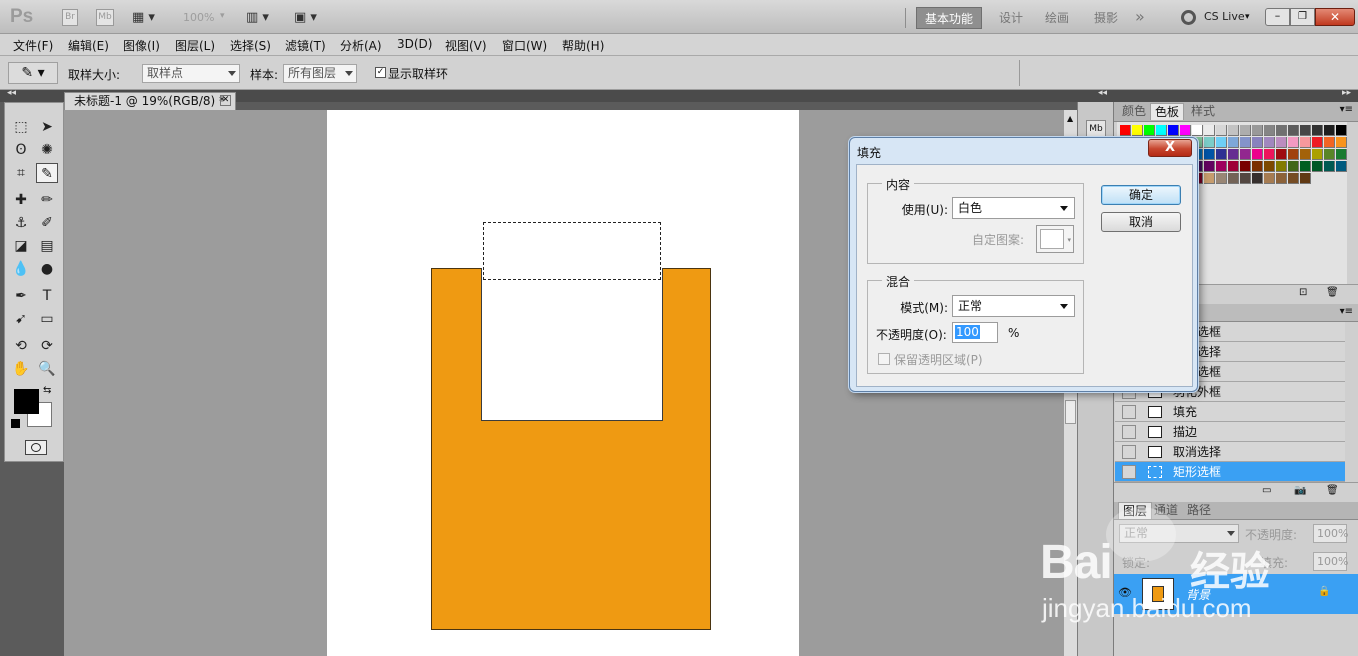  Describe the element at coordinates (1140, 16) in the screenshot. I see `workspace-overflow-icon: »` at that location.